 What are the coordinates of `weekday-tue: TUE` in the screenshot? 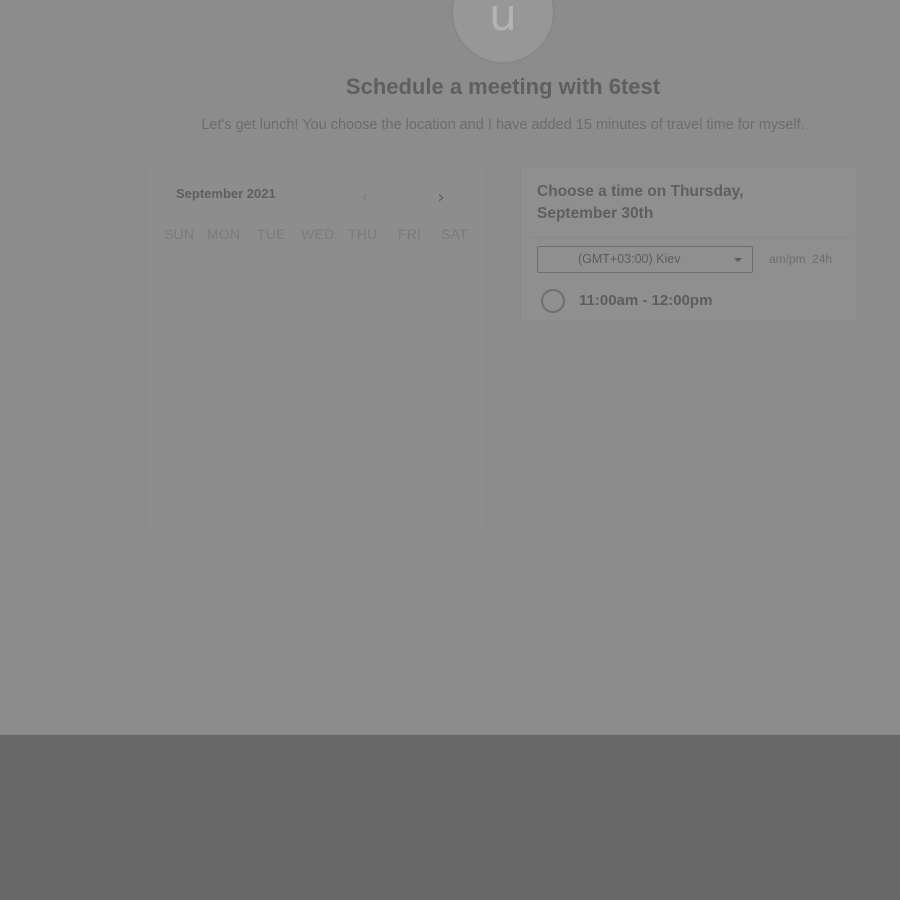 It's located at (271, 234).